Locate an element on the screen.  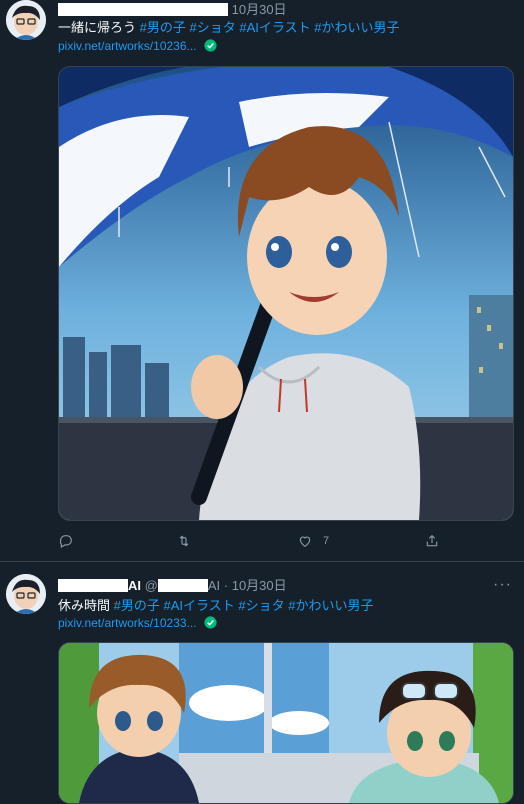
tweet-text-main: 休み時間 is located at coordinates (84, 605).